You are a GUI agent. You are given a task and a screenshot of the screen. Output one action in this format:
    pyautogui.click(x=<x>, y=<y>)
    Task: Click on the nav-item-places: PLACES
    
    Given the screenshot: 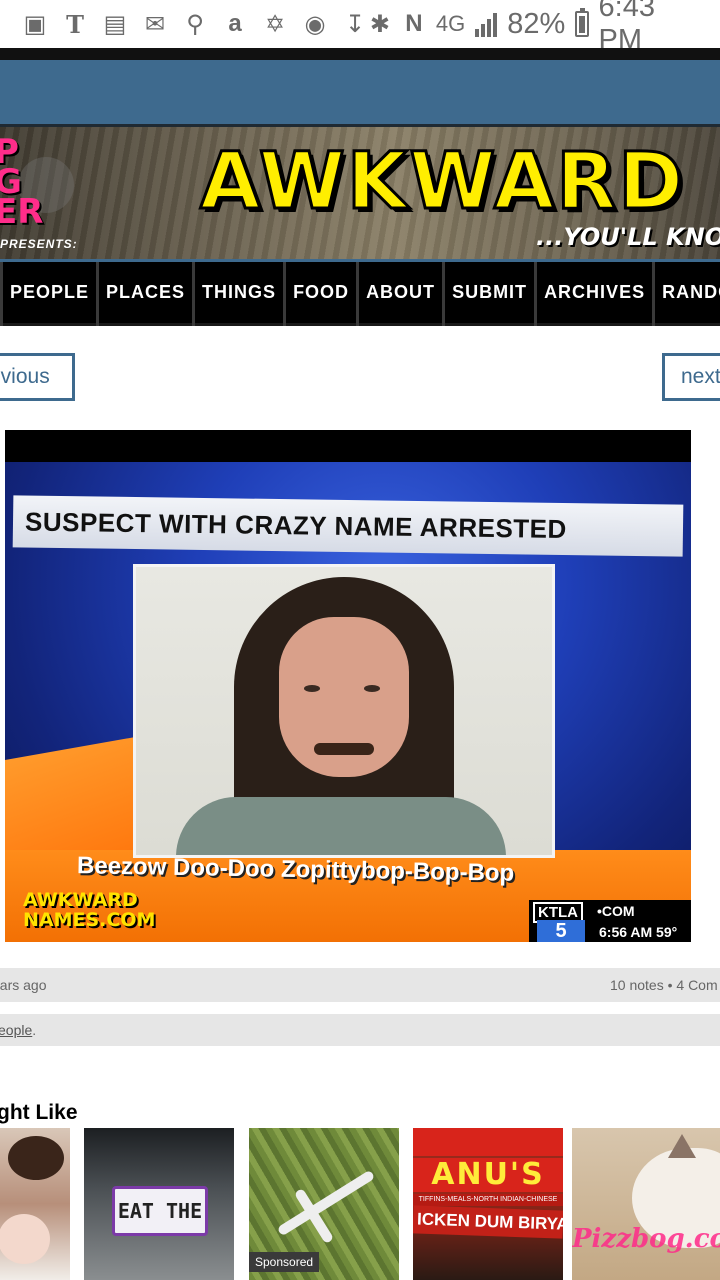 What is the action you would take?
    pyautogui.click(x=146, y=294)
    